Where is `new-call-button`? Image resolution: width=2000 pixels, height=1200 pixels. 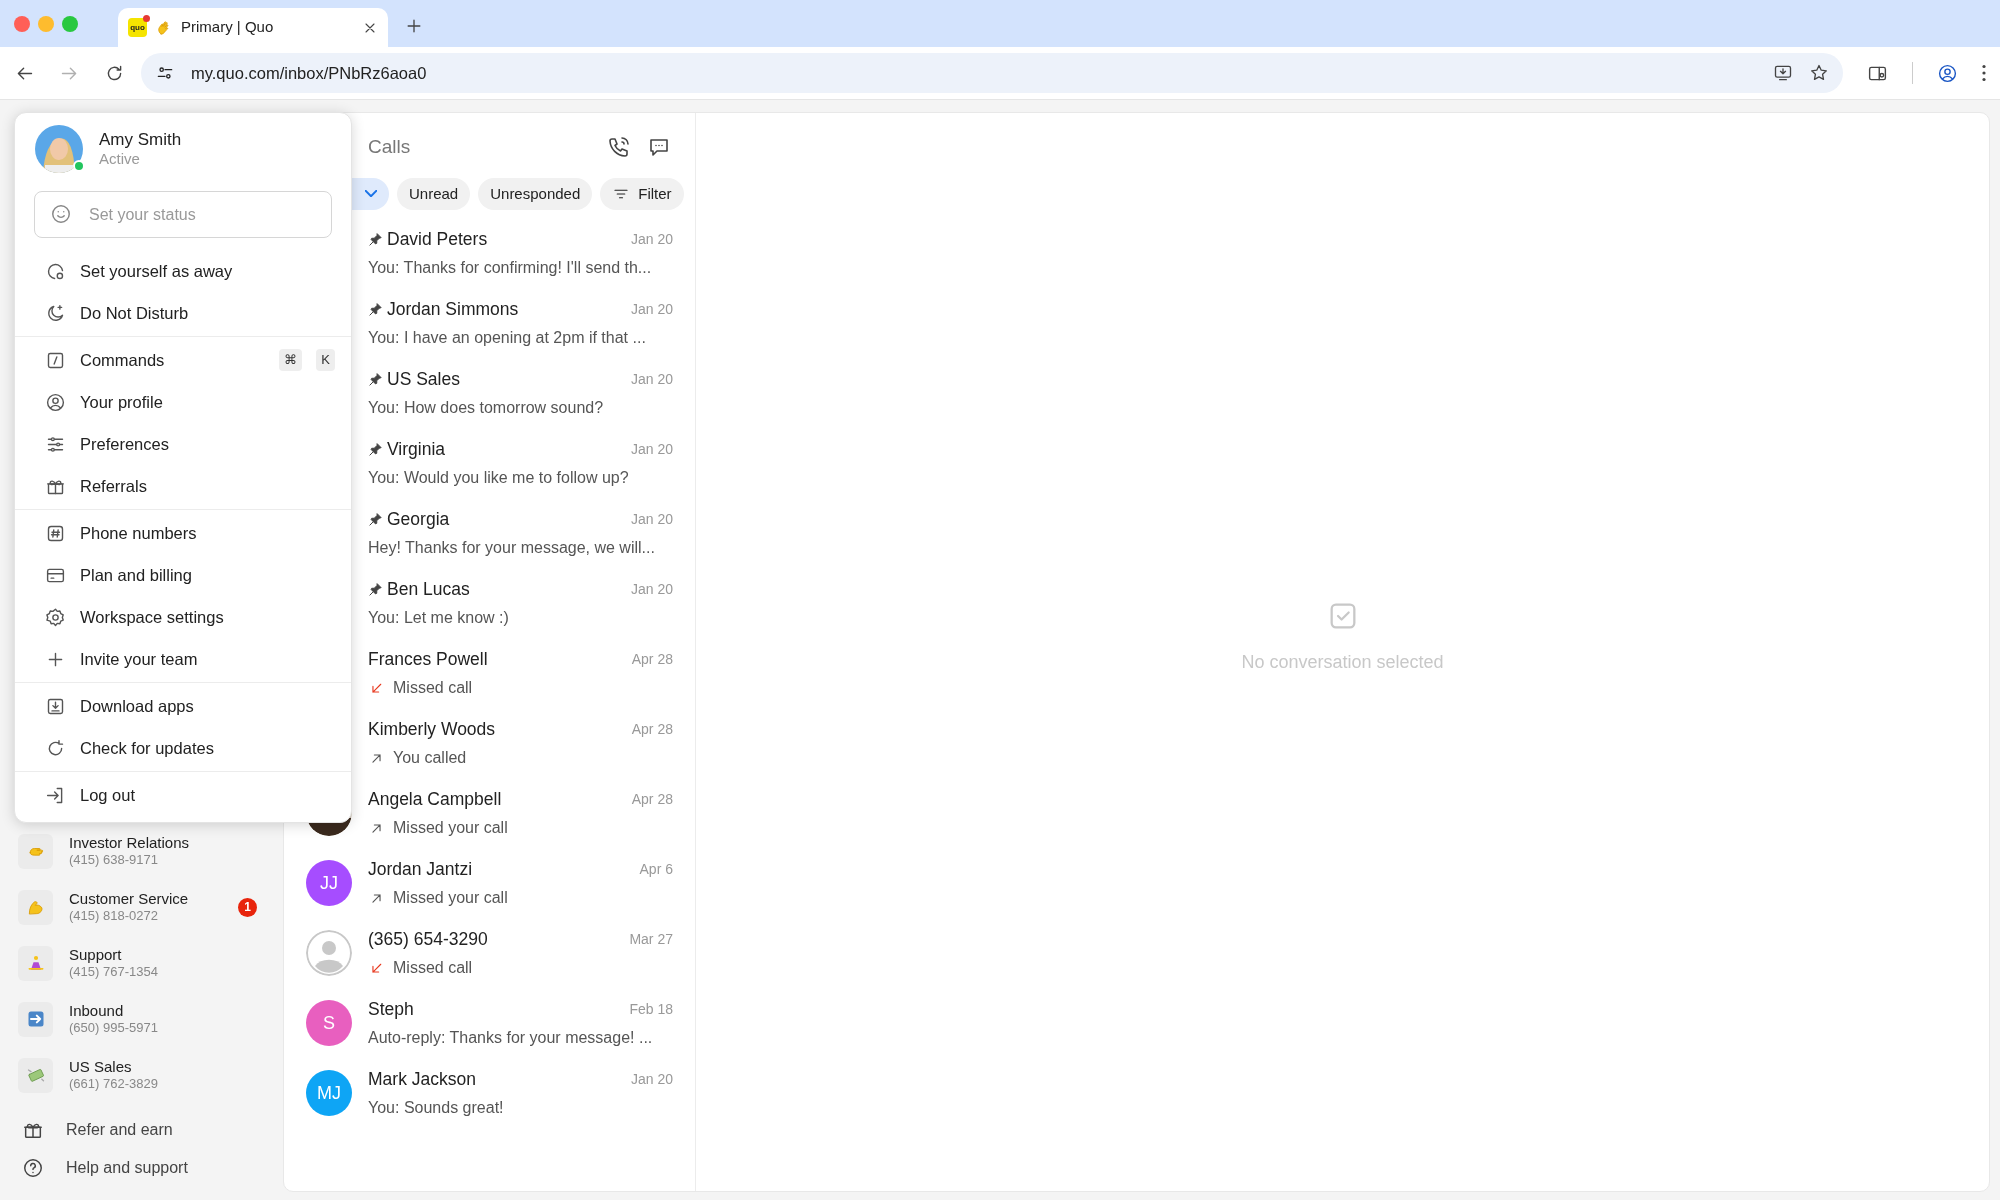 new-call-button is located at coordinates (619, 147).